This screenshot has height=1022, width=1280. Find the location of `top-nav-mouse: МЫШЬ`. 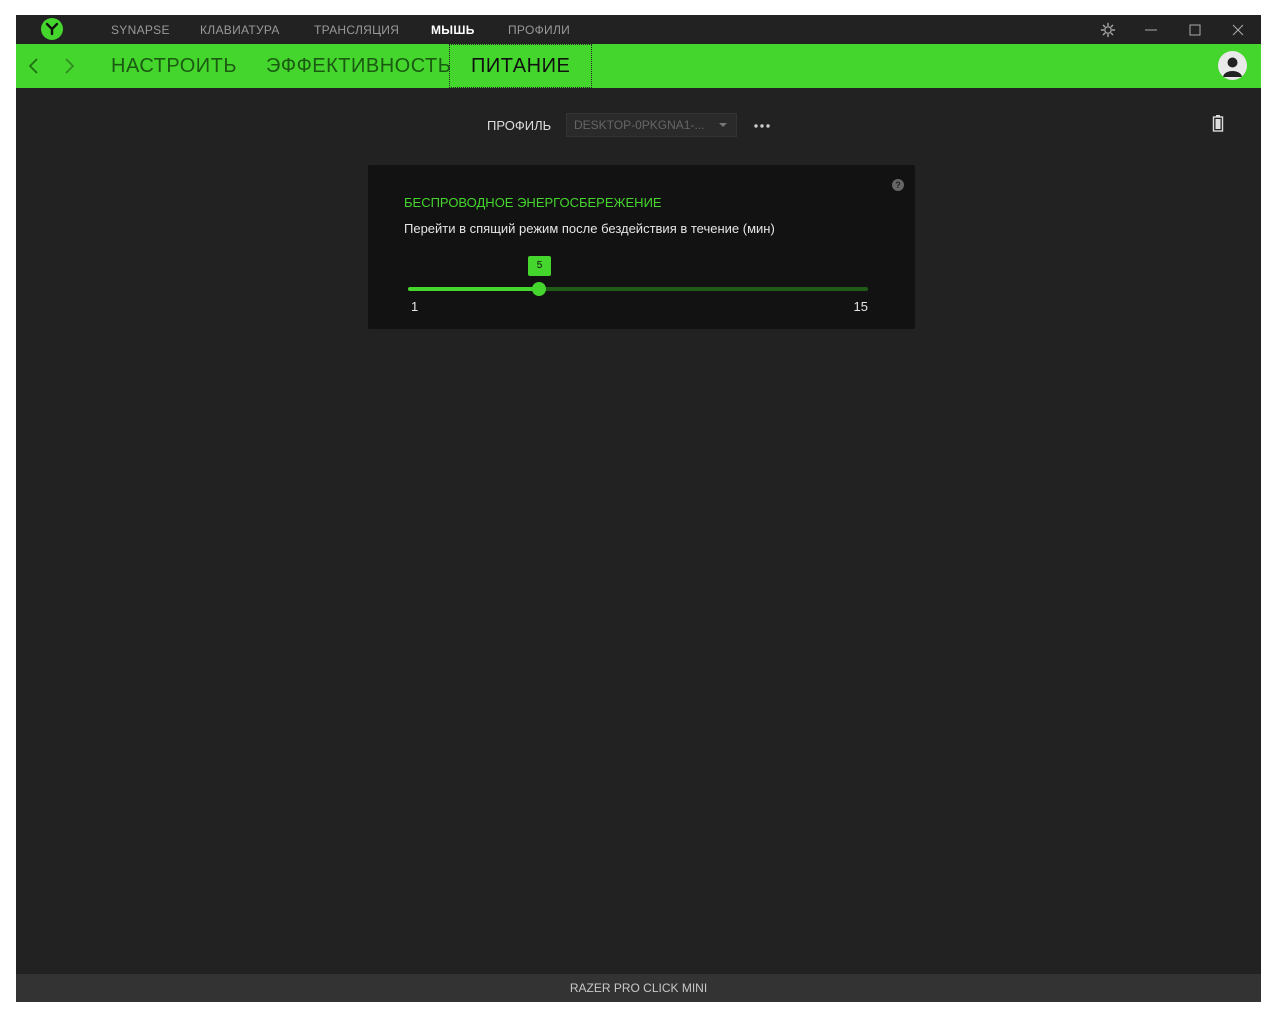

top-nav-mouse: МЫШЬ is located at coordinates (453, 30).